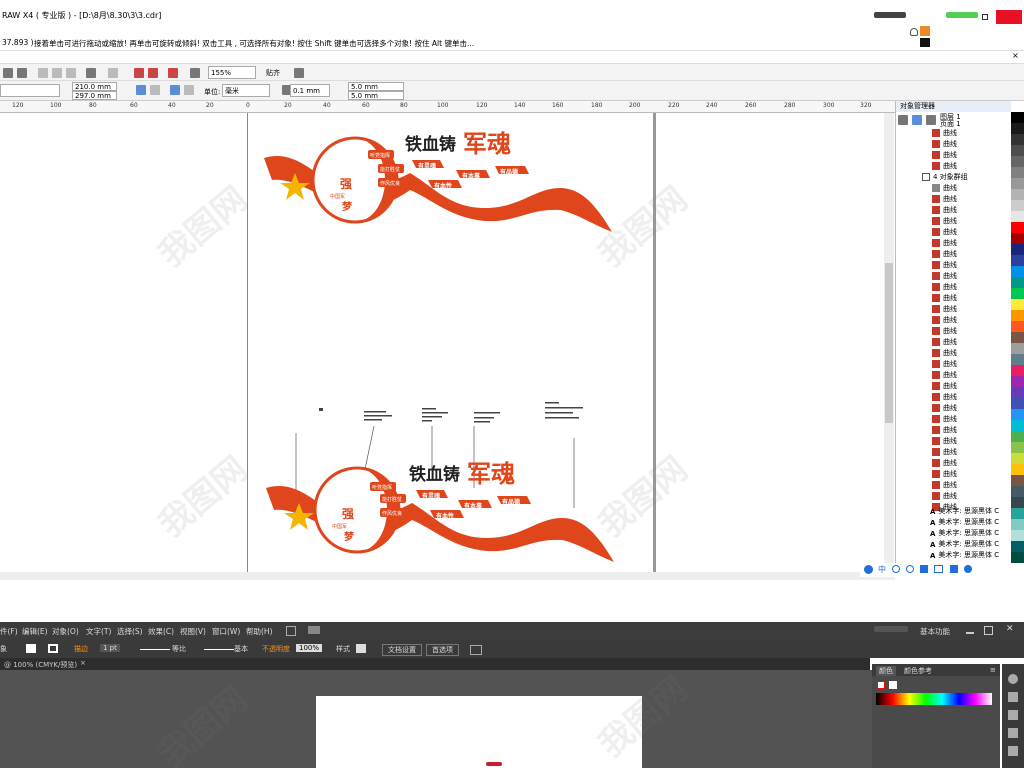 The height and width of the screenshot is (776, 1024). What do you see at coordinates (917, 120) in the screenshot?
I see `edit-across-layers-icon` at bounding box center [917, 120].